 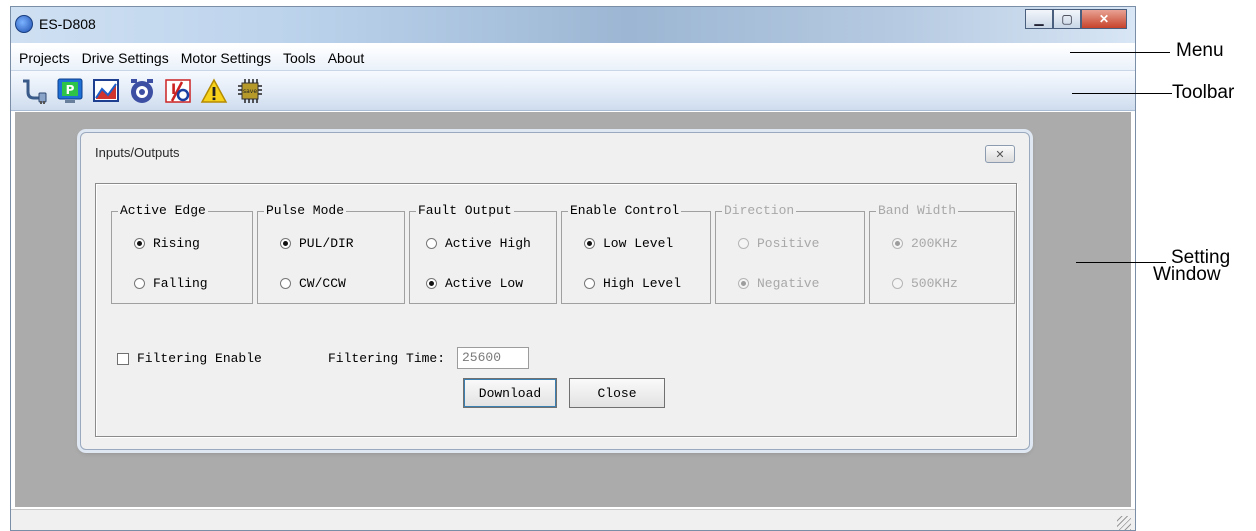 What do you see at coordinates (483, 253) in the screenshot?
I see `group-fault-output: Fault Output Active High Active Low` at bounding box center [483, 253].